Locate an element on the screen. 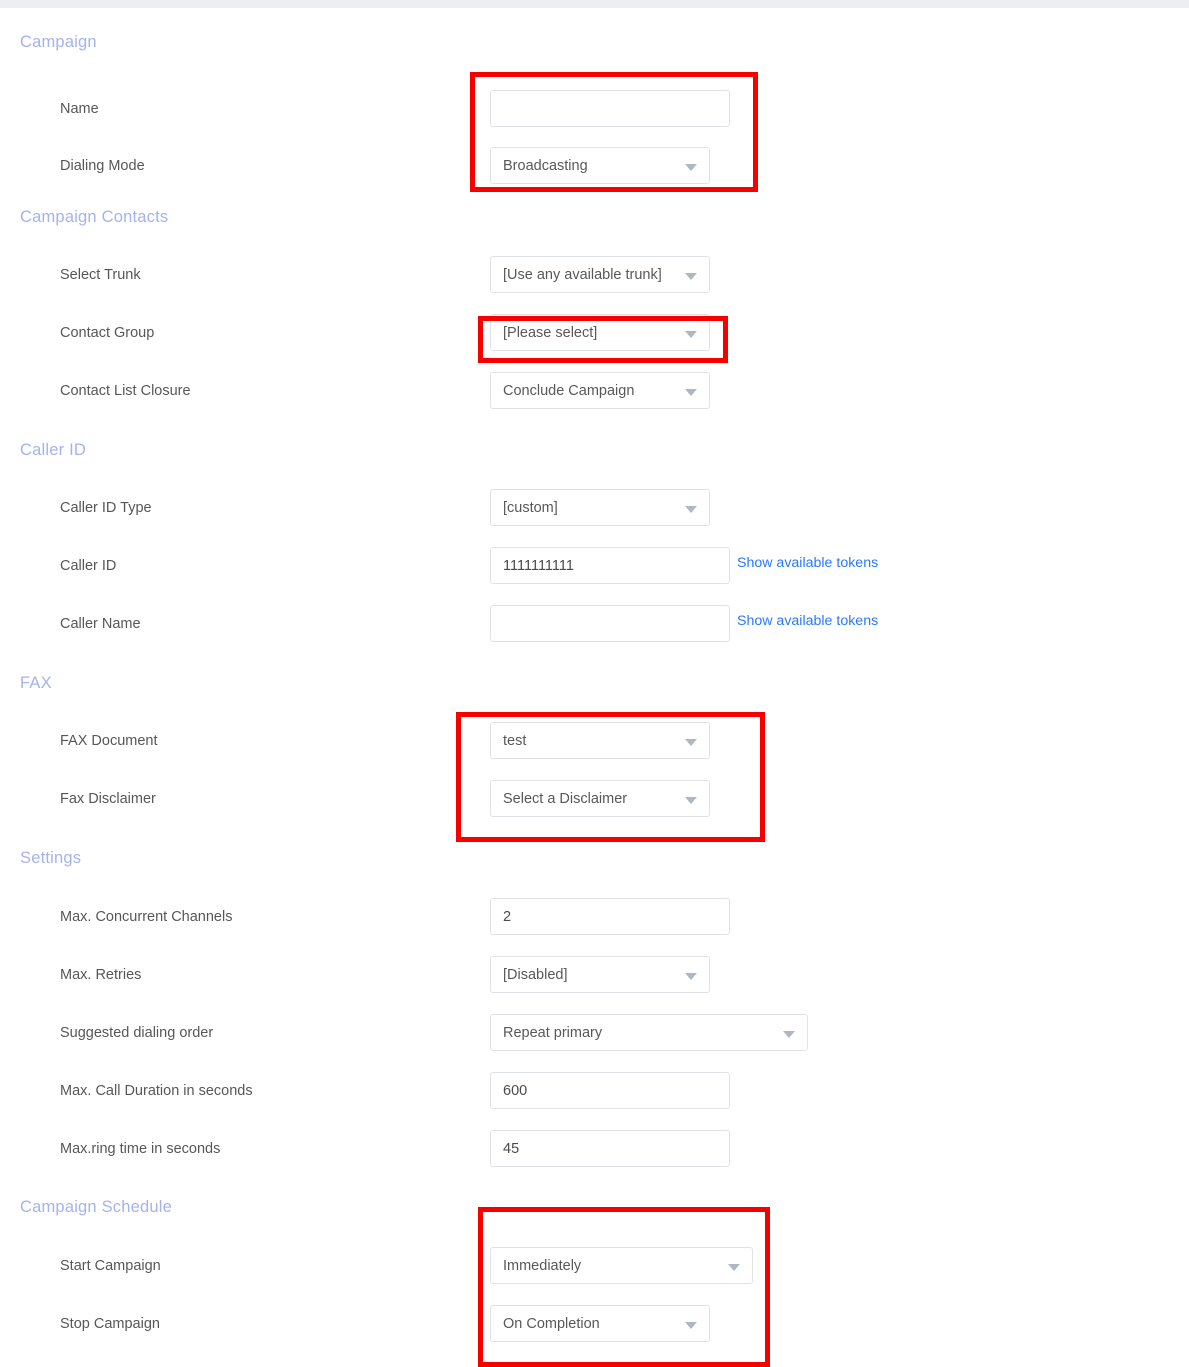 This screenshot has width=1189, height=1367. caller-name-input is located at coordinates (610, 623).